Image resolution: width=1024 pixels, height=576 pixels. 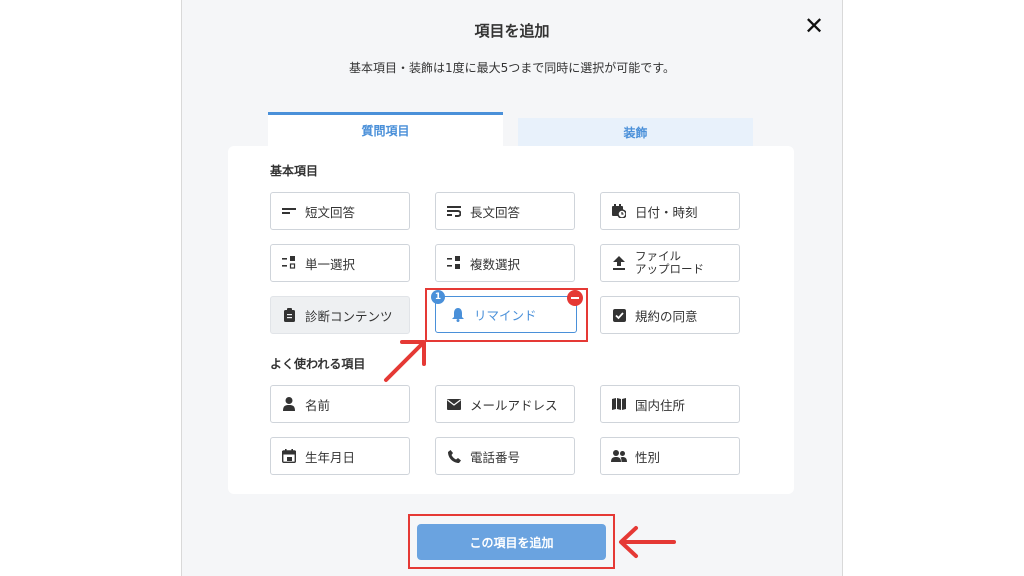 I want to click on item-diagnosis-content: 診断コンテンツ, so click(x=340, y=315).